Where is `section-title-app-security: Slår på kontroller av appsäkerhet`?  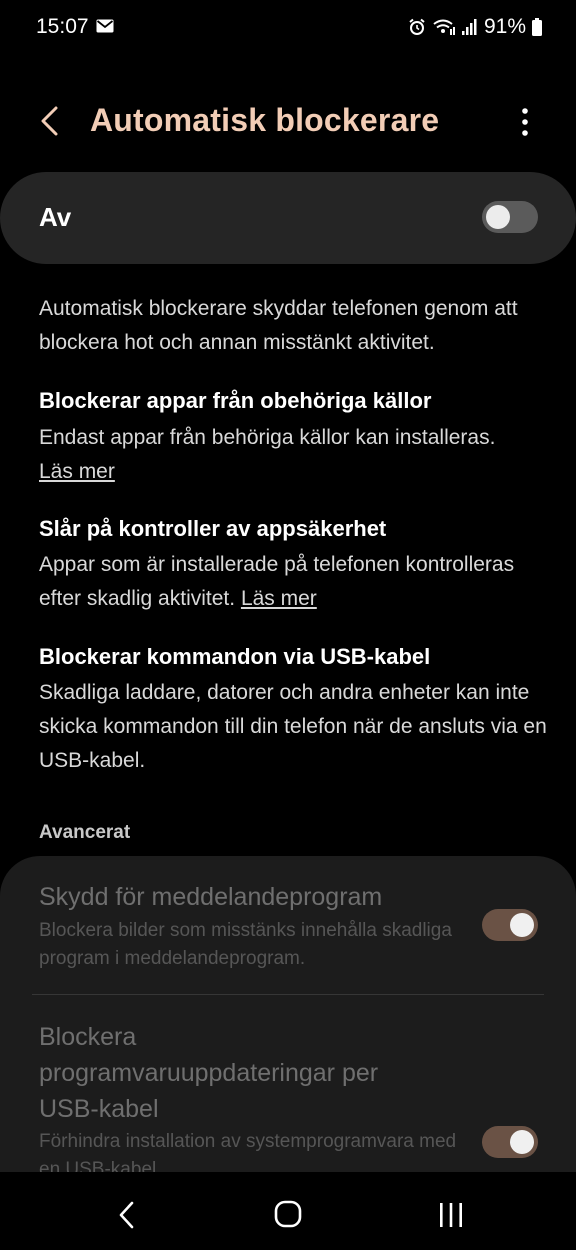 section-title-app-security: Slår på kontroller av appsäkerhet is located at coordinates (213, 528).